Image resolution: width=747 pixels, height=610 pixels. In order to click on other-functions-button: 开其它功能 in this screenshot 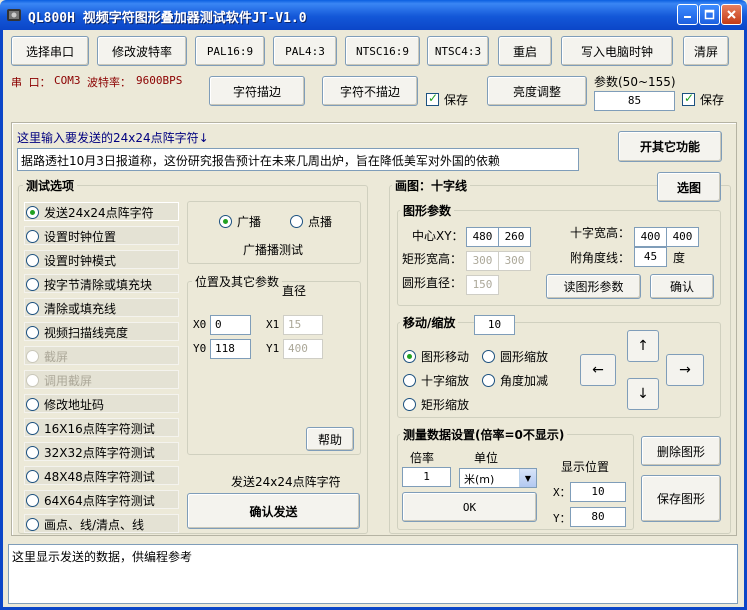, I will do `click(670, 146)`.